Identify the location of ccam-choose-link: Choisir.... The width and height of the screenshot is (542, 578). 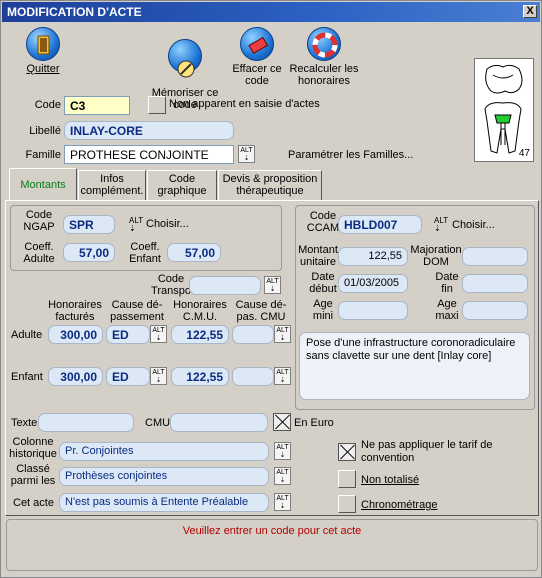
(473, 225).